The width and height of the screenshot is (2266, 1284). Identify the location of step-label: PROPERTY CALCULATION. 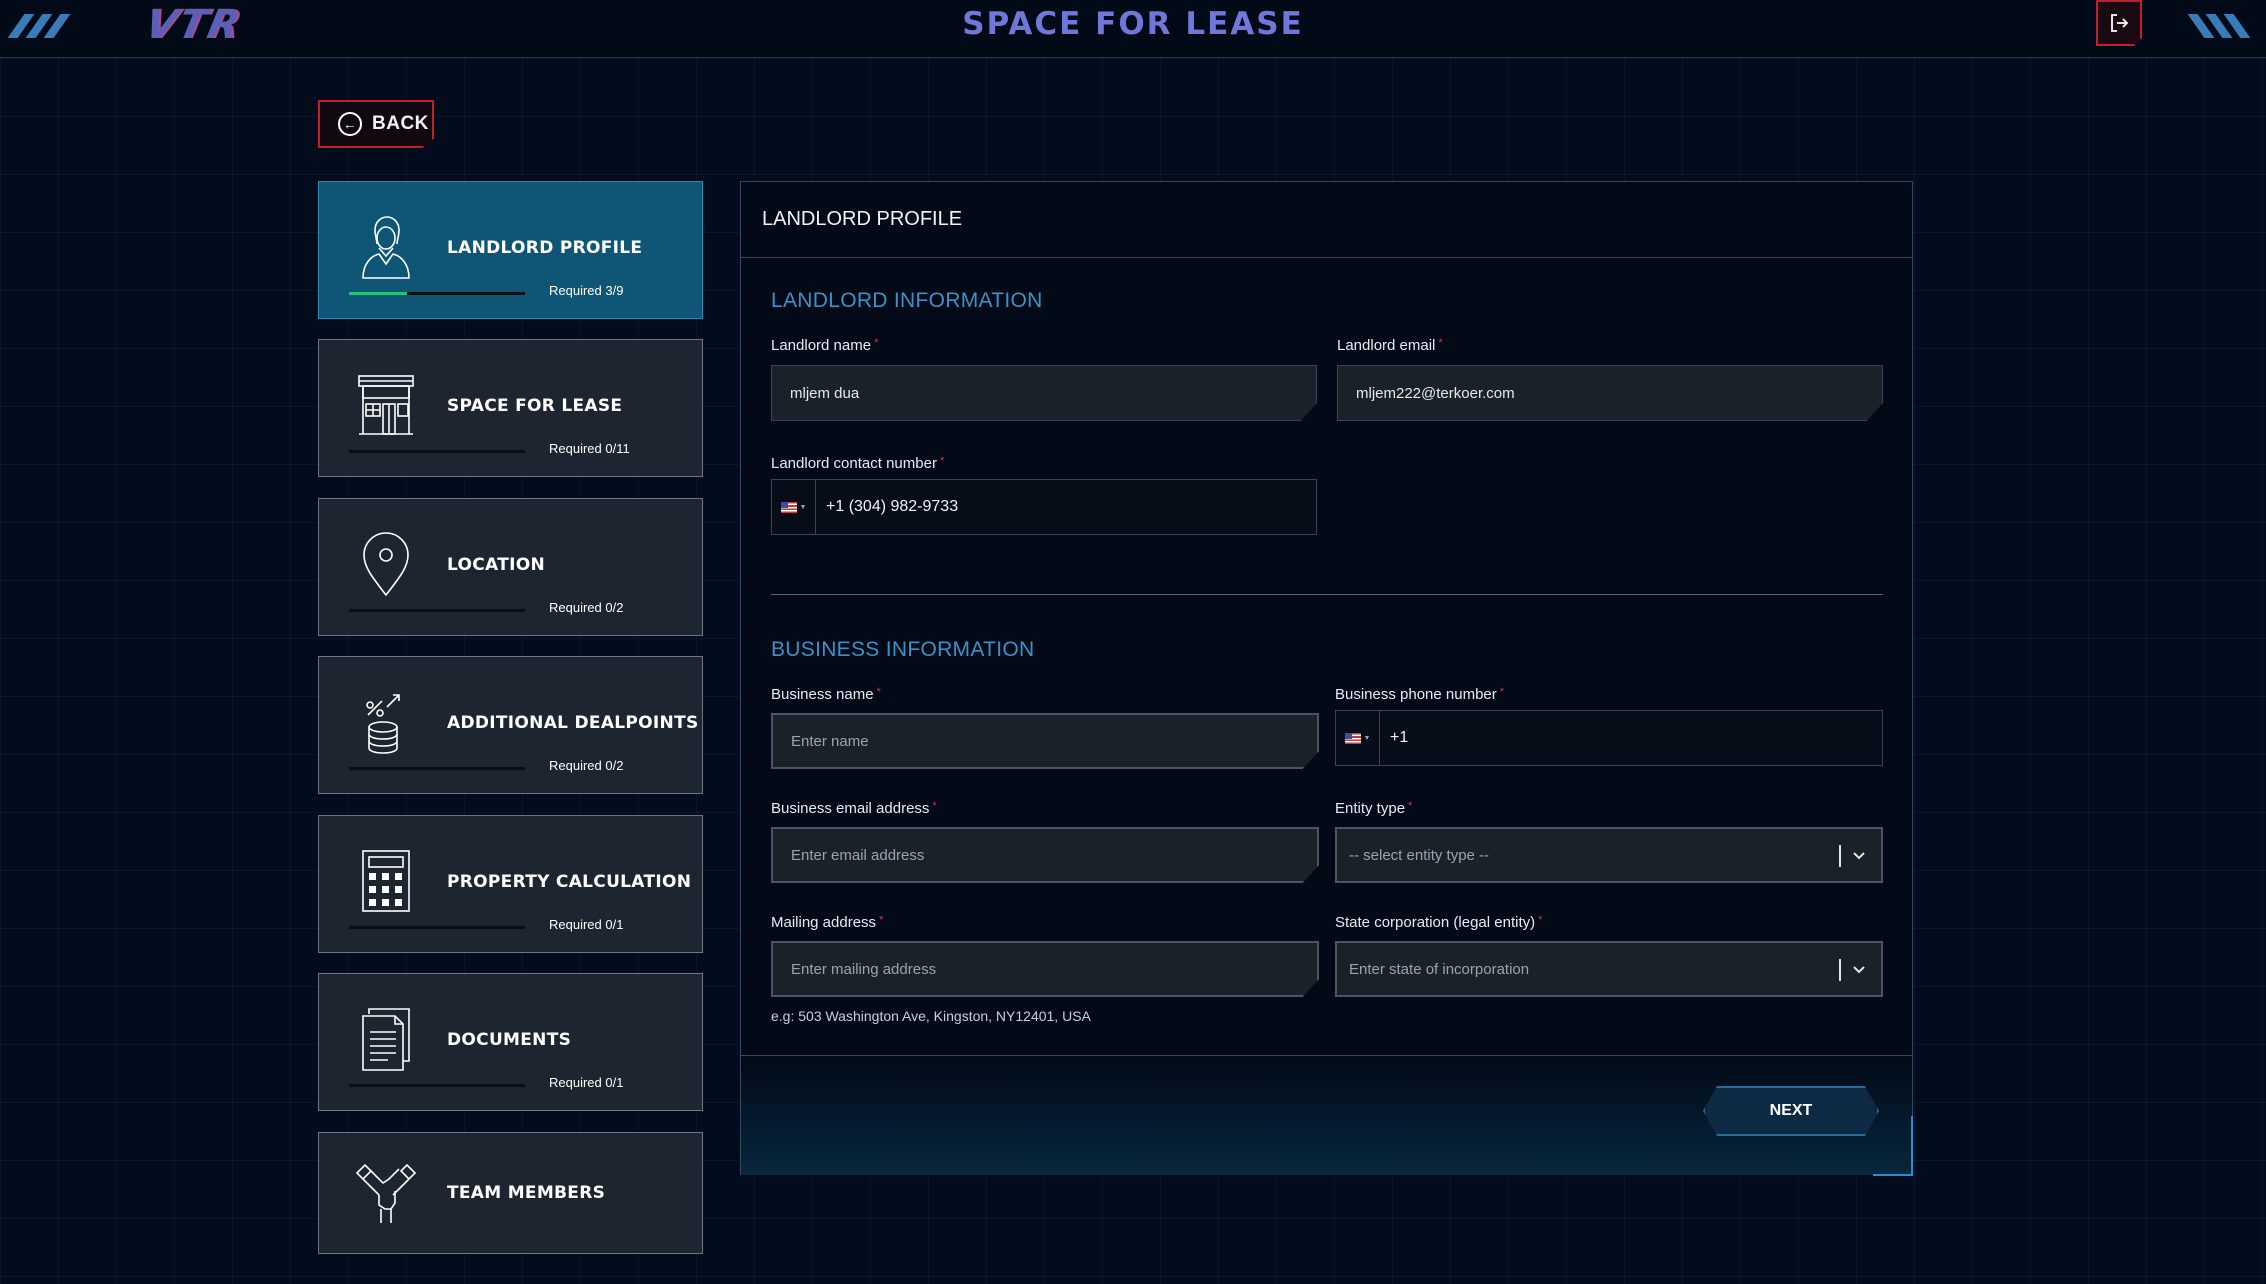
(569, 882).